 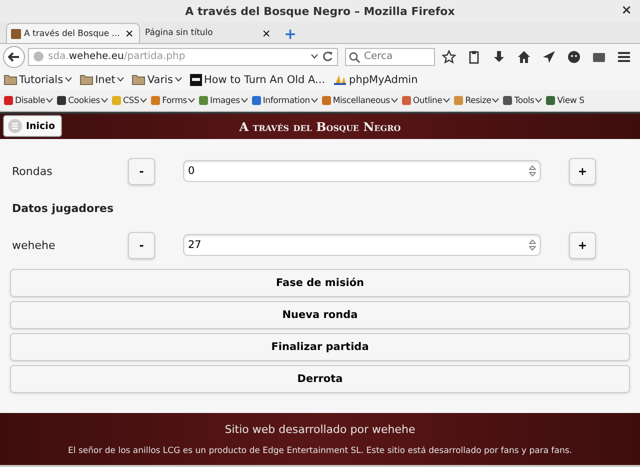 I want to click on back-button, so click(x=14, y=57).